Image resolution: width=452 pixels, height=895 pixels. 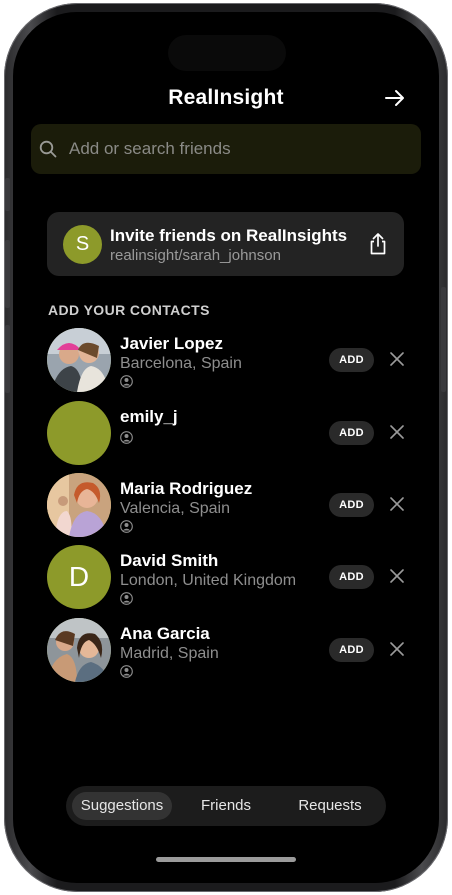 What do you see at coordinates (7, 194) in the screenshot?
I see `action-button` at bounding box center [7, 194].